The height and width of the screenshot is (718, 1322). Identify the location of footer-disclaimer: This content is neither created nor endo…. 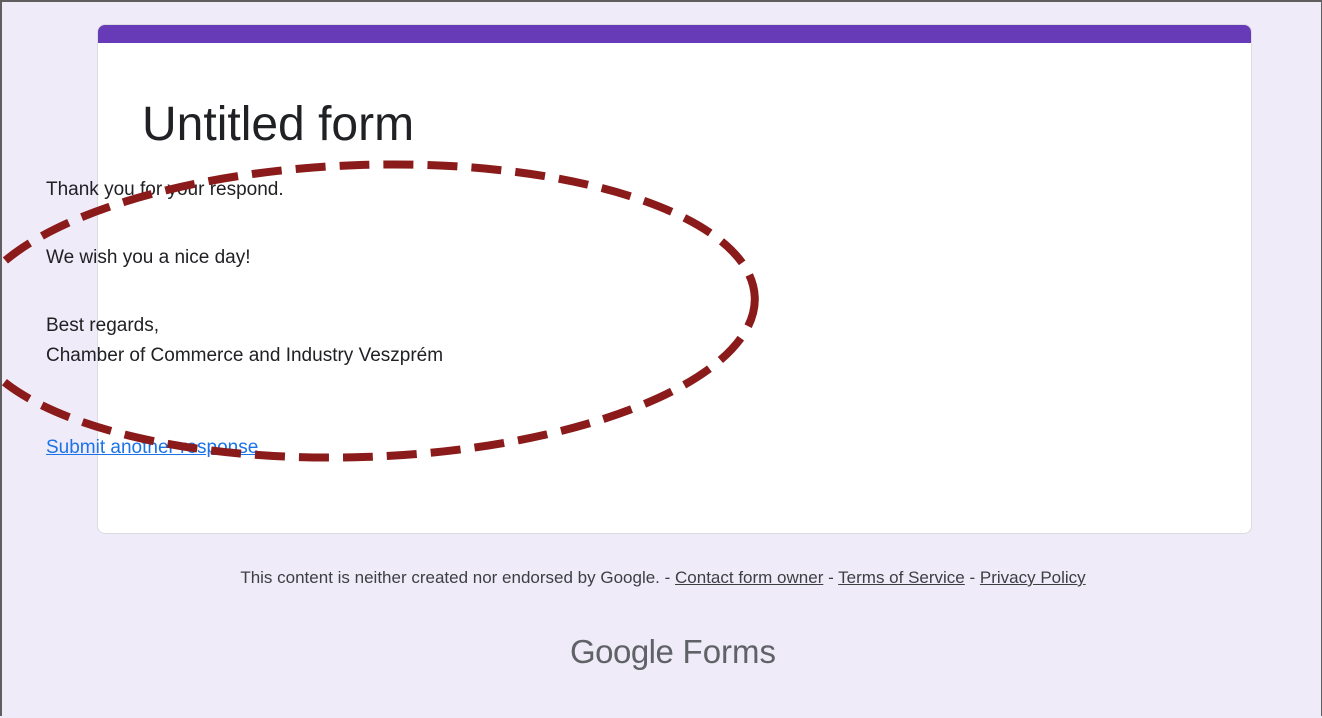
(450, 577).